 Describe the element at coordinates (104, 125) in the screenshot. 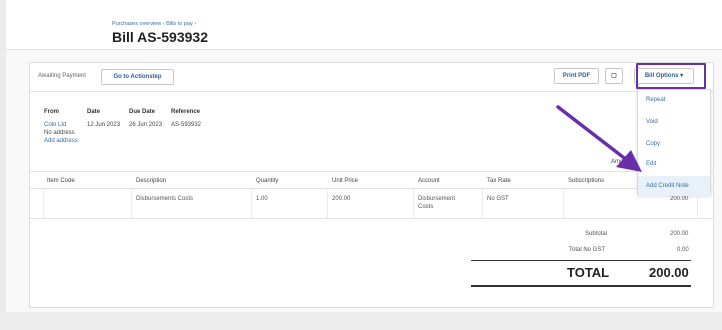

I see `date-value: 12 Jun 2023` at that location.